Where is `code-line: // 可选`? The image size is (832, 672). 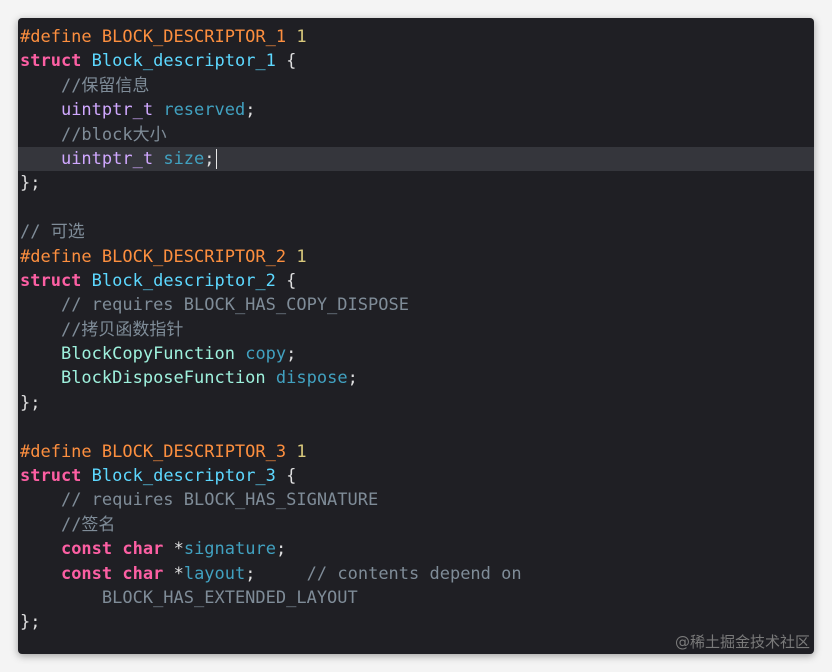
code-line: // 可选 is located at coordinates (416, 232).